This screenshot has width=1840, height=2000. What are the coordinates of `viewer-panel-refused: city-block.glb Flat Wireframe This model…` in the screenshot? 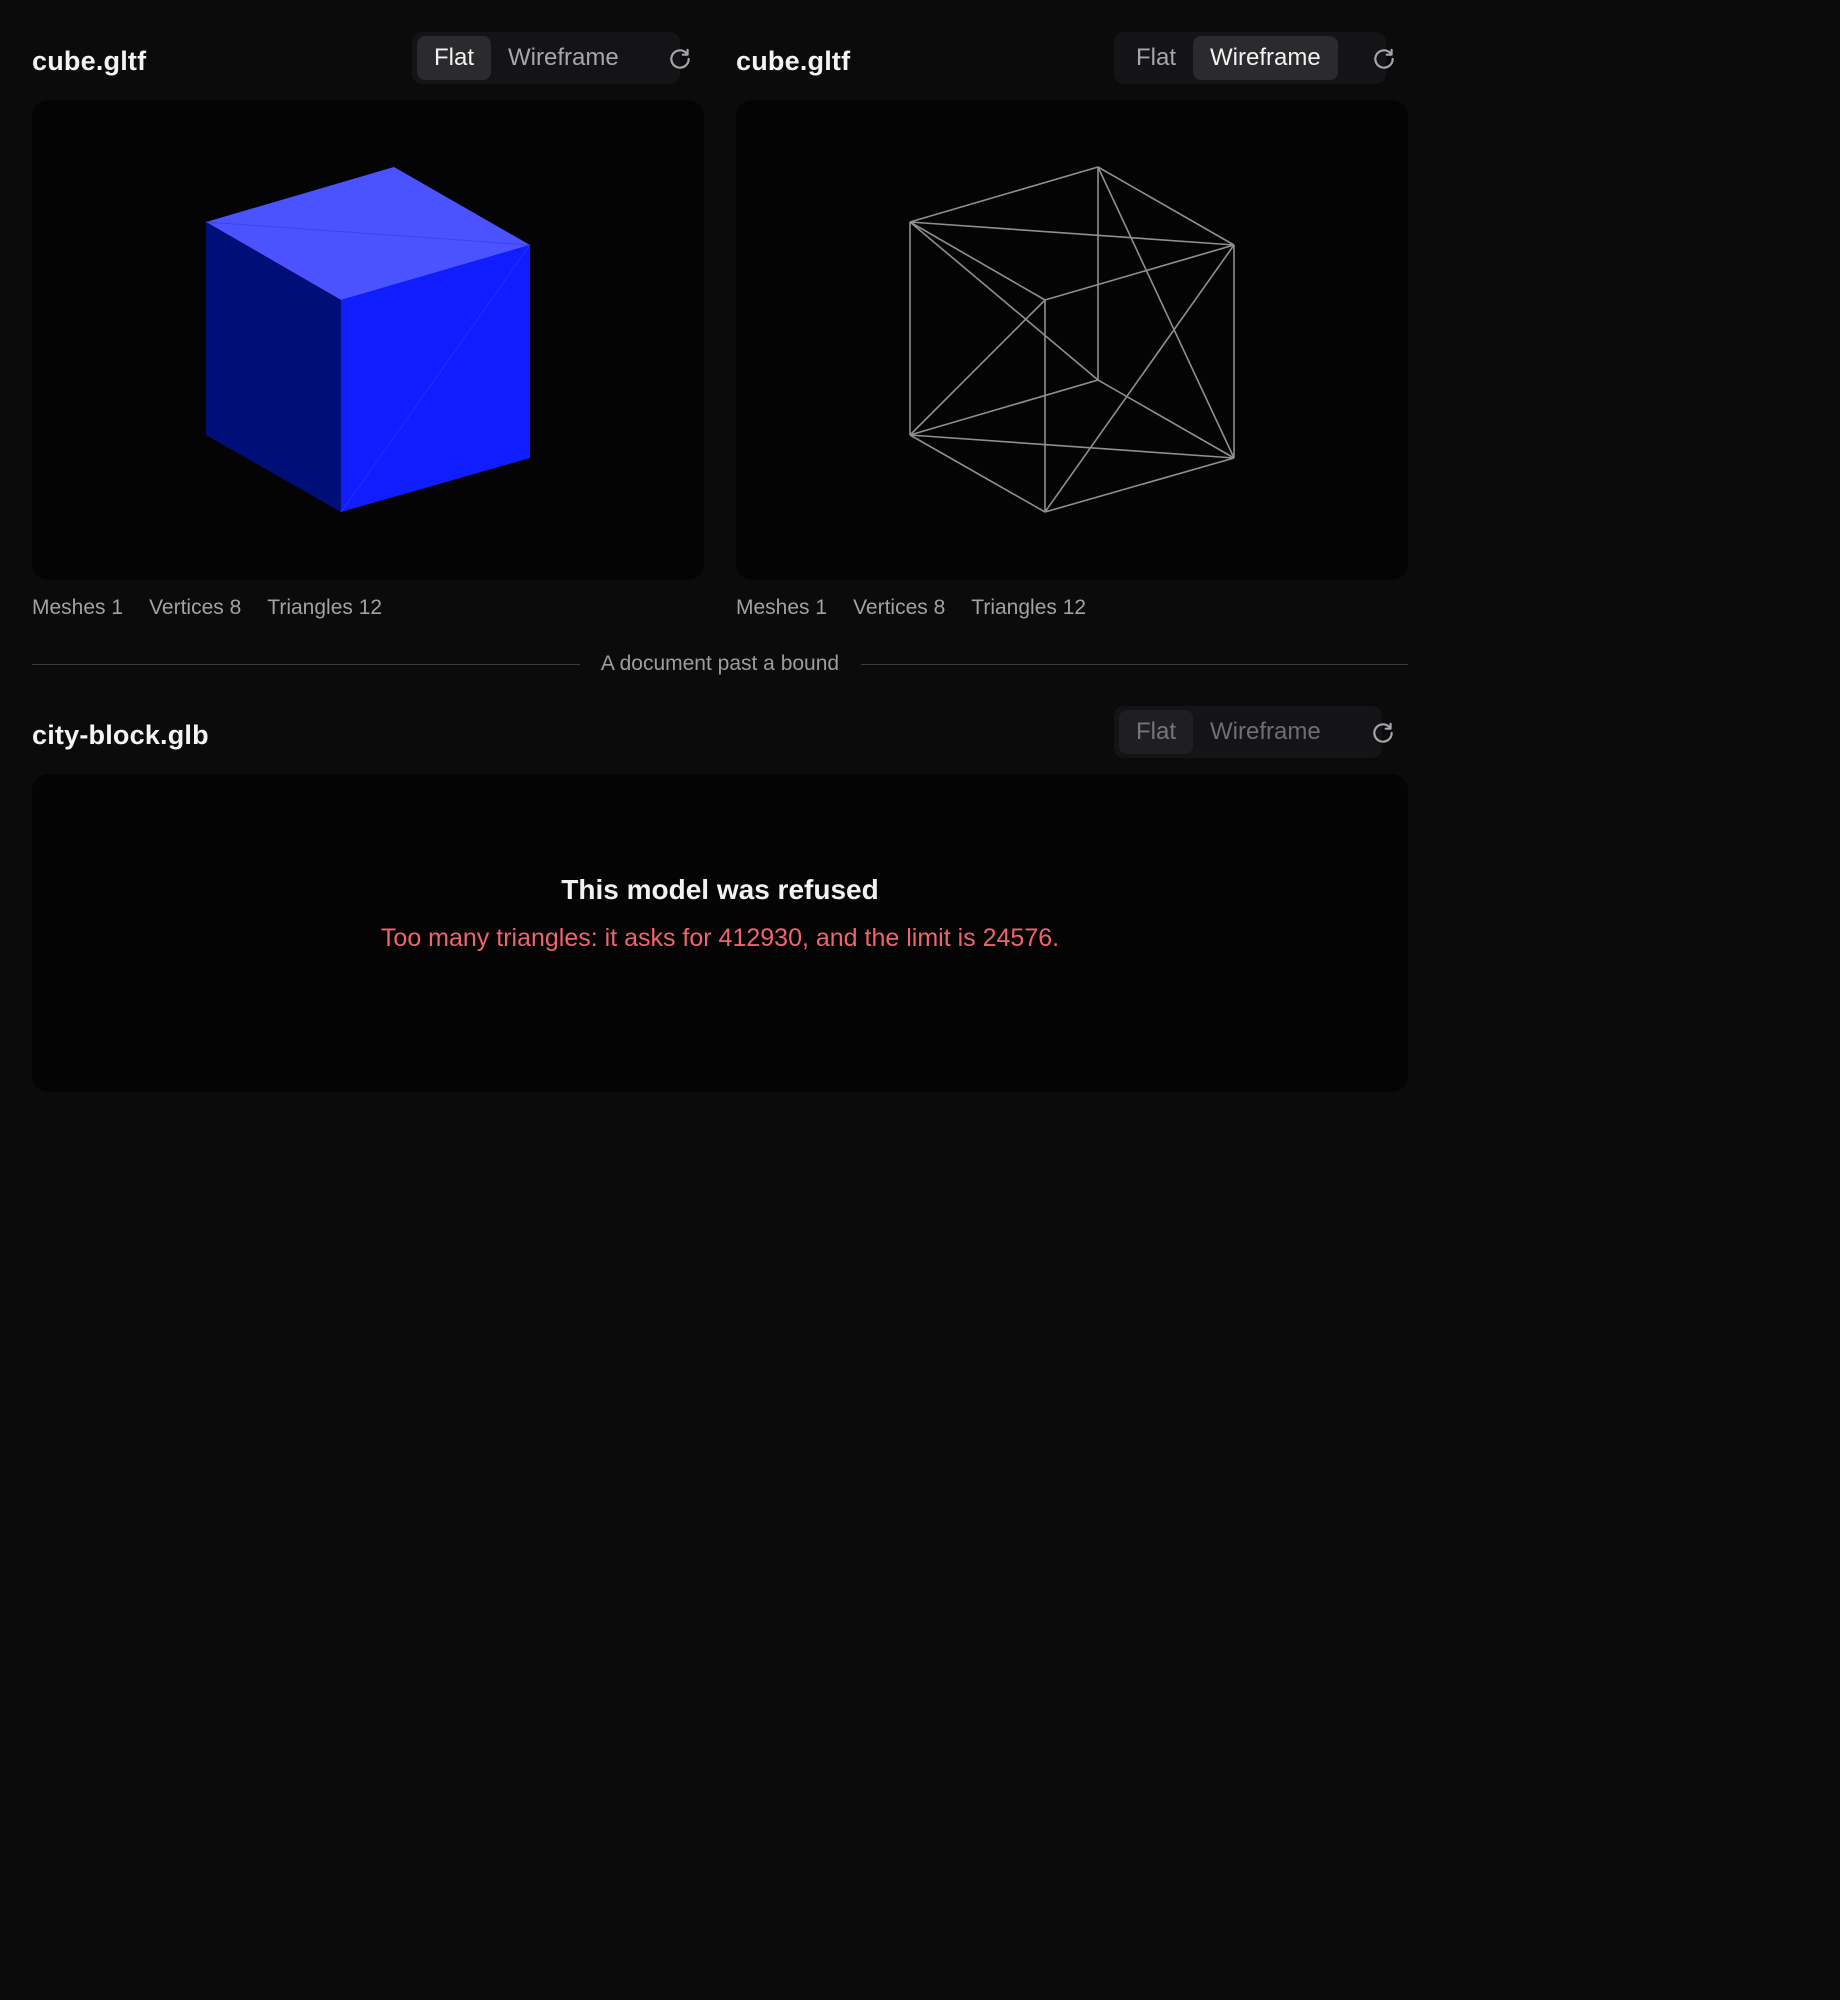 It's located at (720, 901).